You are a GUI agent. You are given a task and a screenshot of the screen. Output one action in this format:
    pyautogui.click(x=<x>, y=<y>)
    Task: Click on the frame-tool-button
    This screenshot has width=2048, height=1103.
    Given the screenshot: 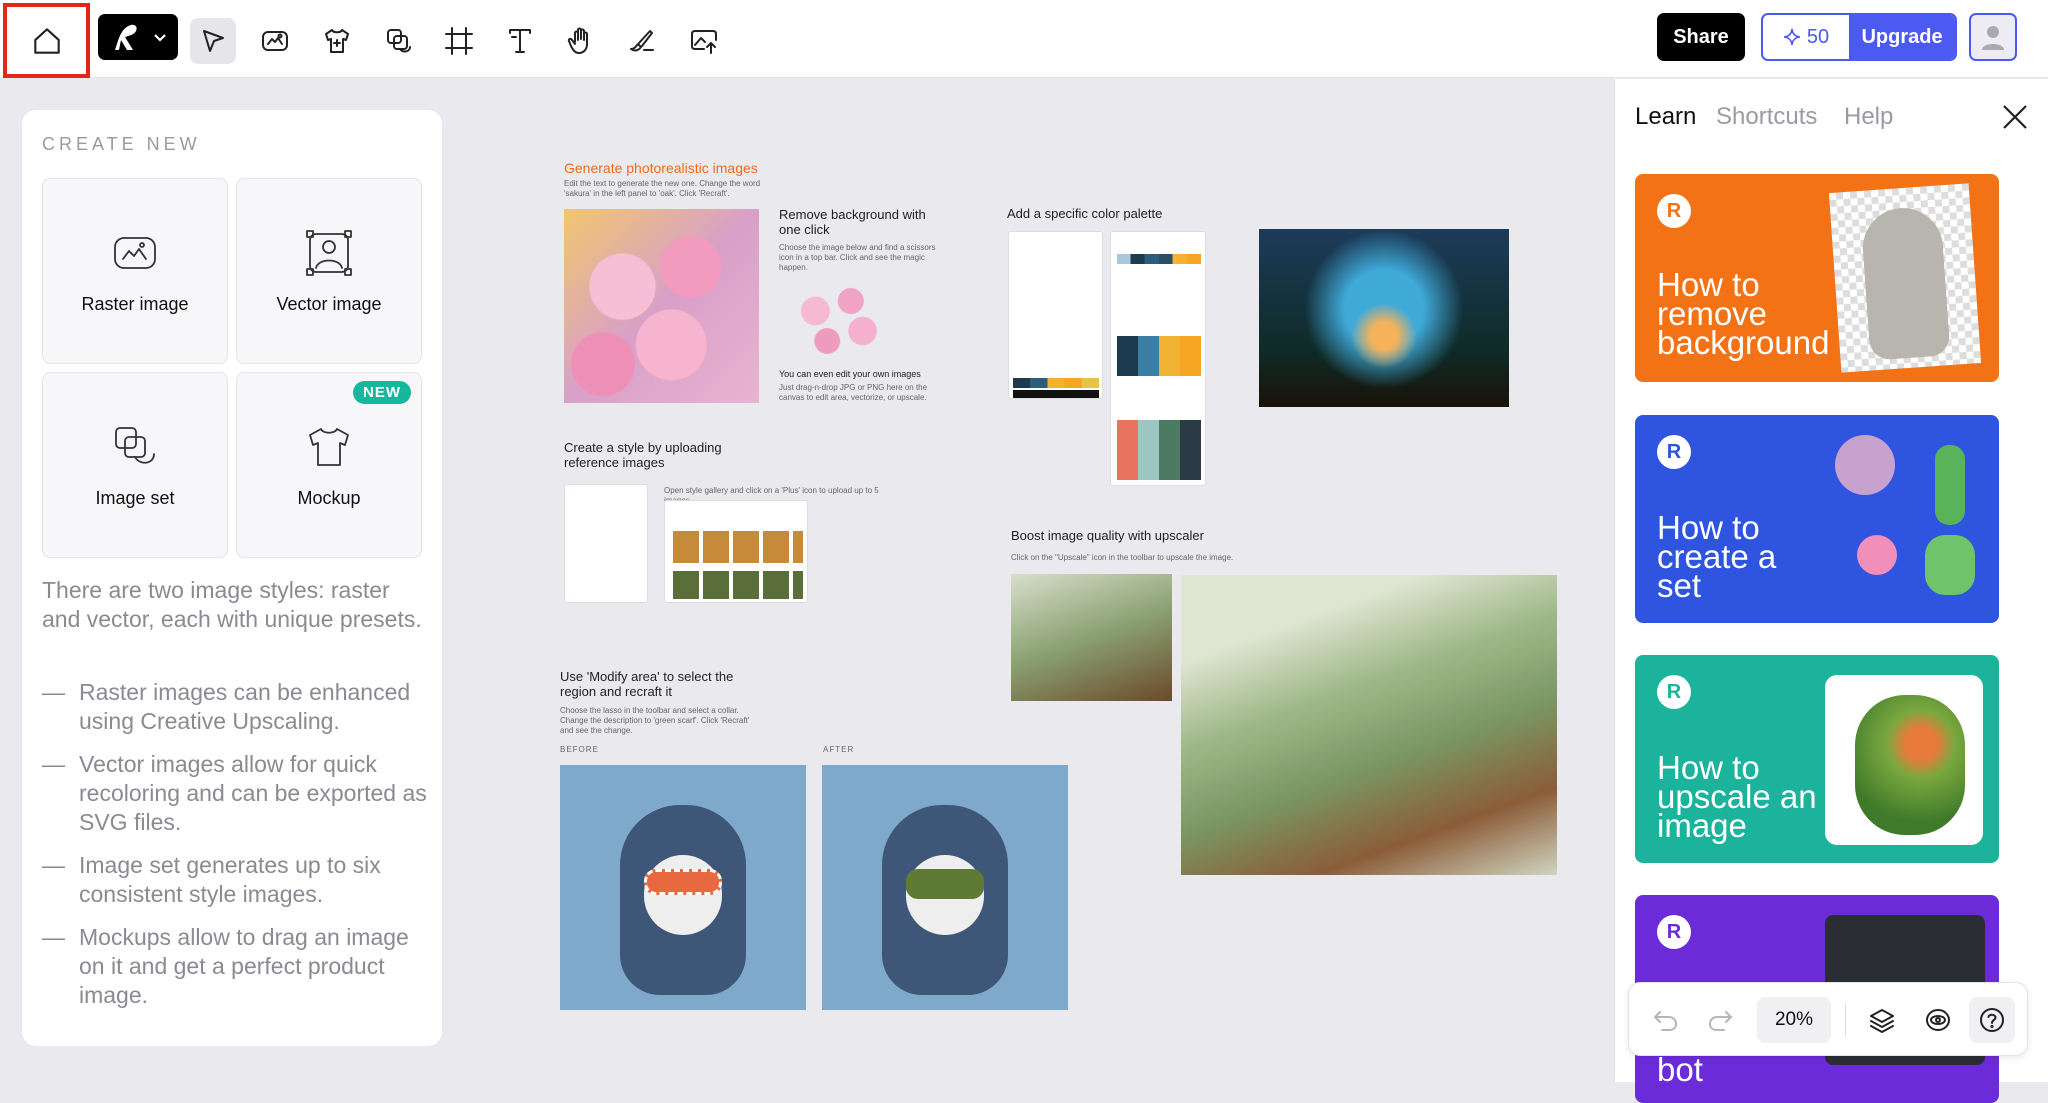 What is the action you would take?
    pyautogui.click(x=459, y=41)
    